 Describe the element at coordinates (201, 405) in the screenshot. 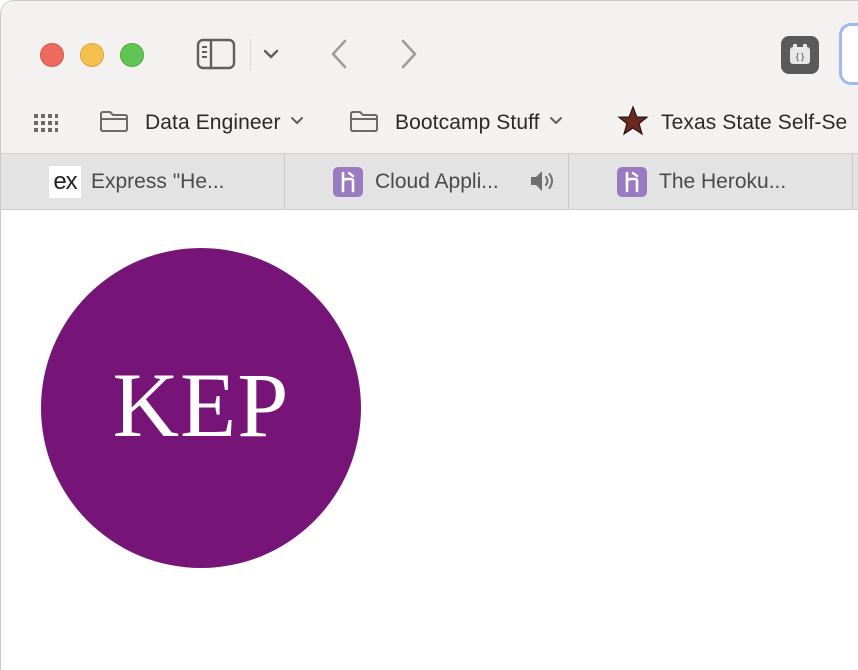

I see `avatar-initials: KEP` at that location.